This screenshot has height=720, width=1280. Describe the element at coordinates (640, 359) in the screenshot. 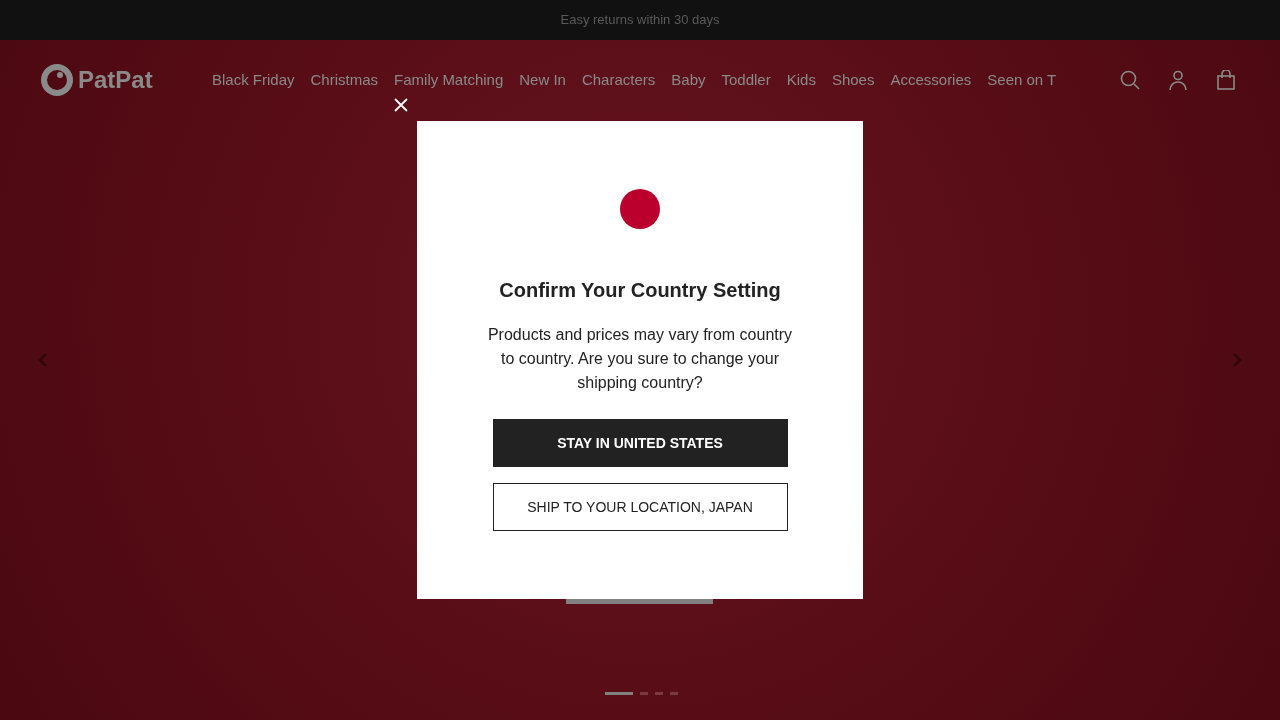

I see `dialog-message: Products and prices may vary from country to country. Are you sure to change your shipping country?` at that location.